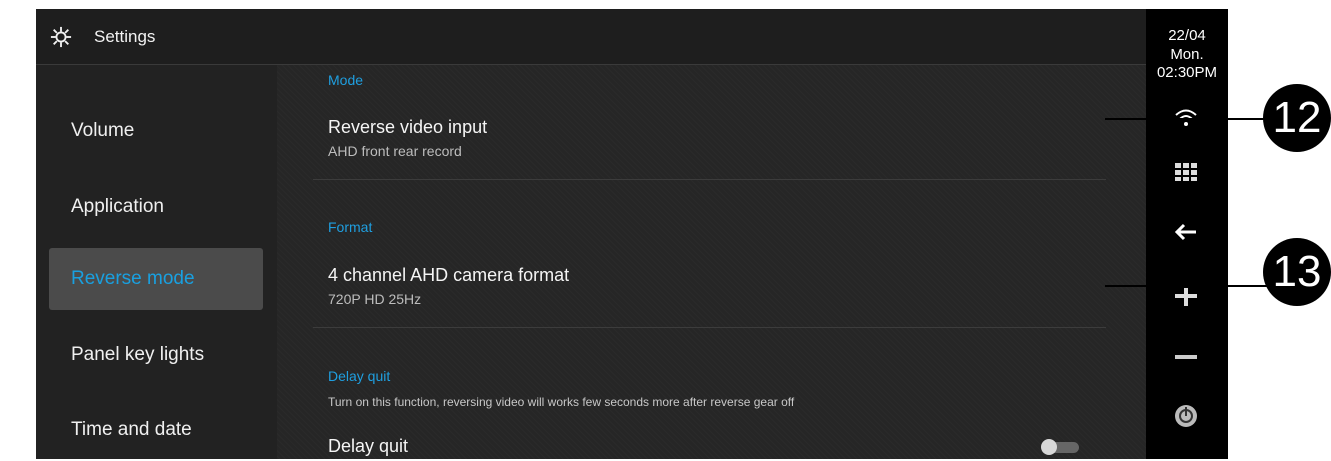  What do you see at coordinates (591, 37) in the screenshot?
I see `app-bar: Settings` at bounding box center [591, 37].